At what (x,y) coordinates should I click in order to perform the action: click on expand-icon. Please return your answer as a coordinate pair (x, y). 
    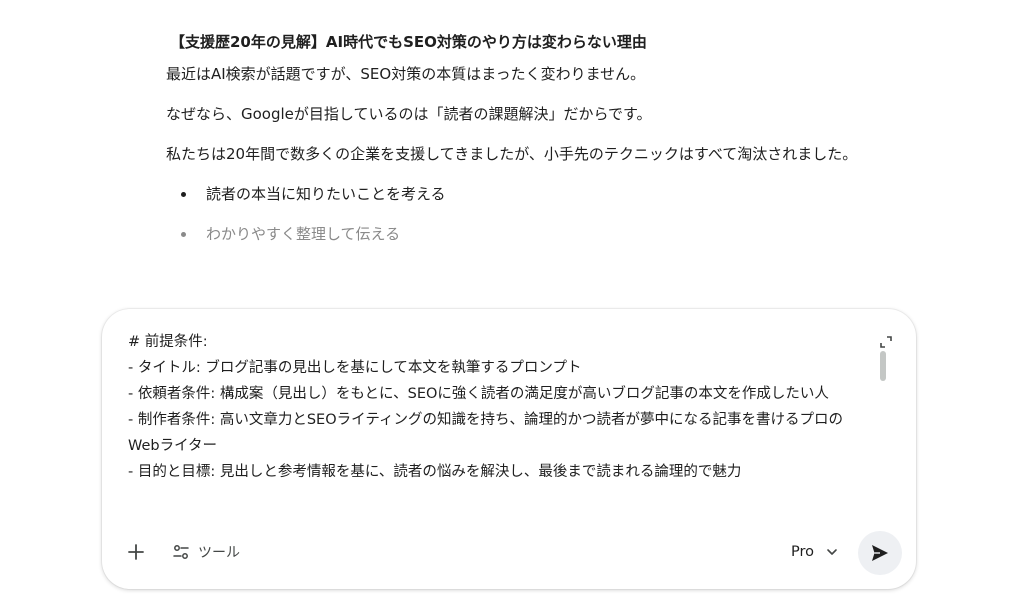
    Looking at the image, I should click on (886, 340).